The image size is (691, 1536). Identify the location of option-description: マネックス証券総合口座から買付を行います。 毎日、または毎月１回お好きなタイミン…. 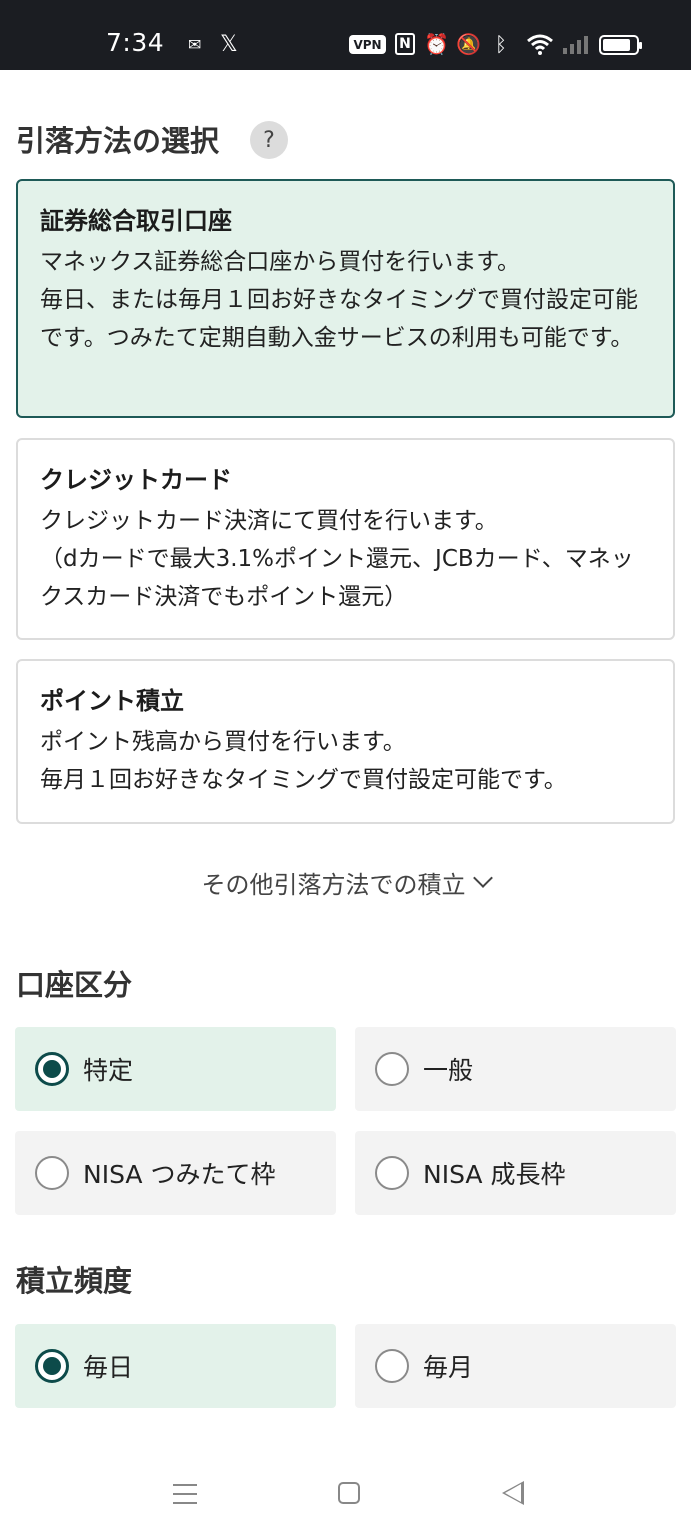
(339, 300).